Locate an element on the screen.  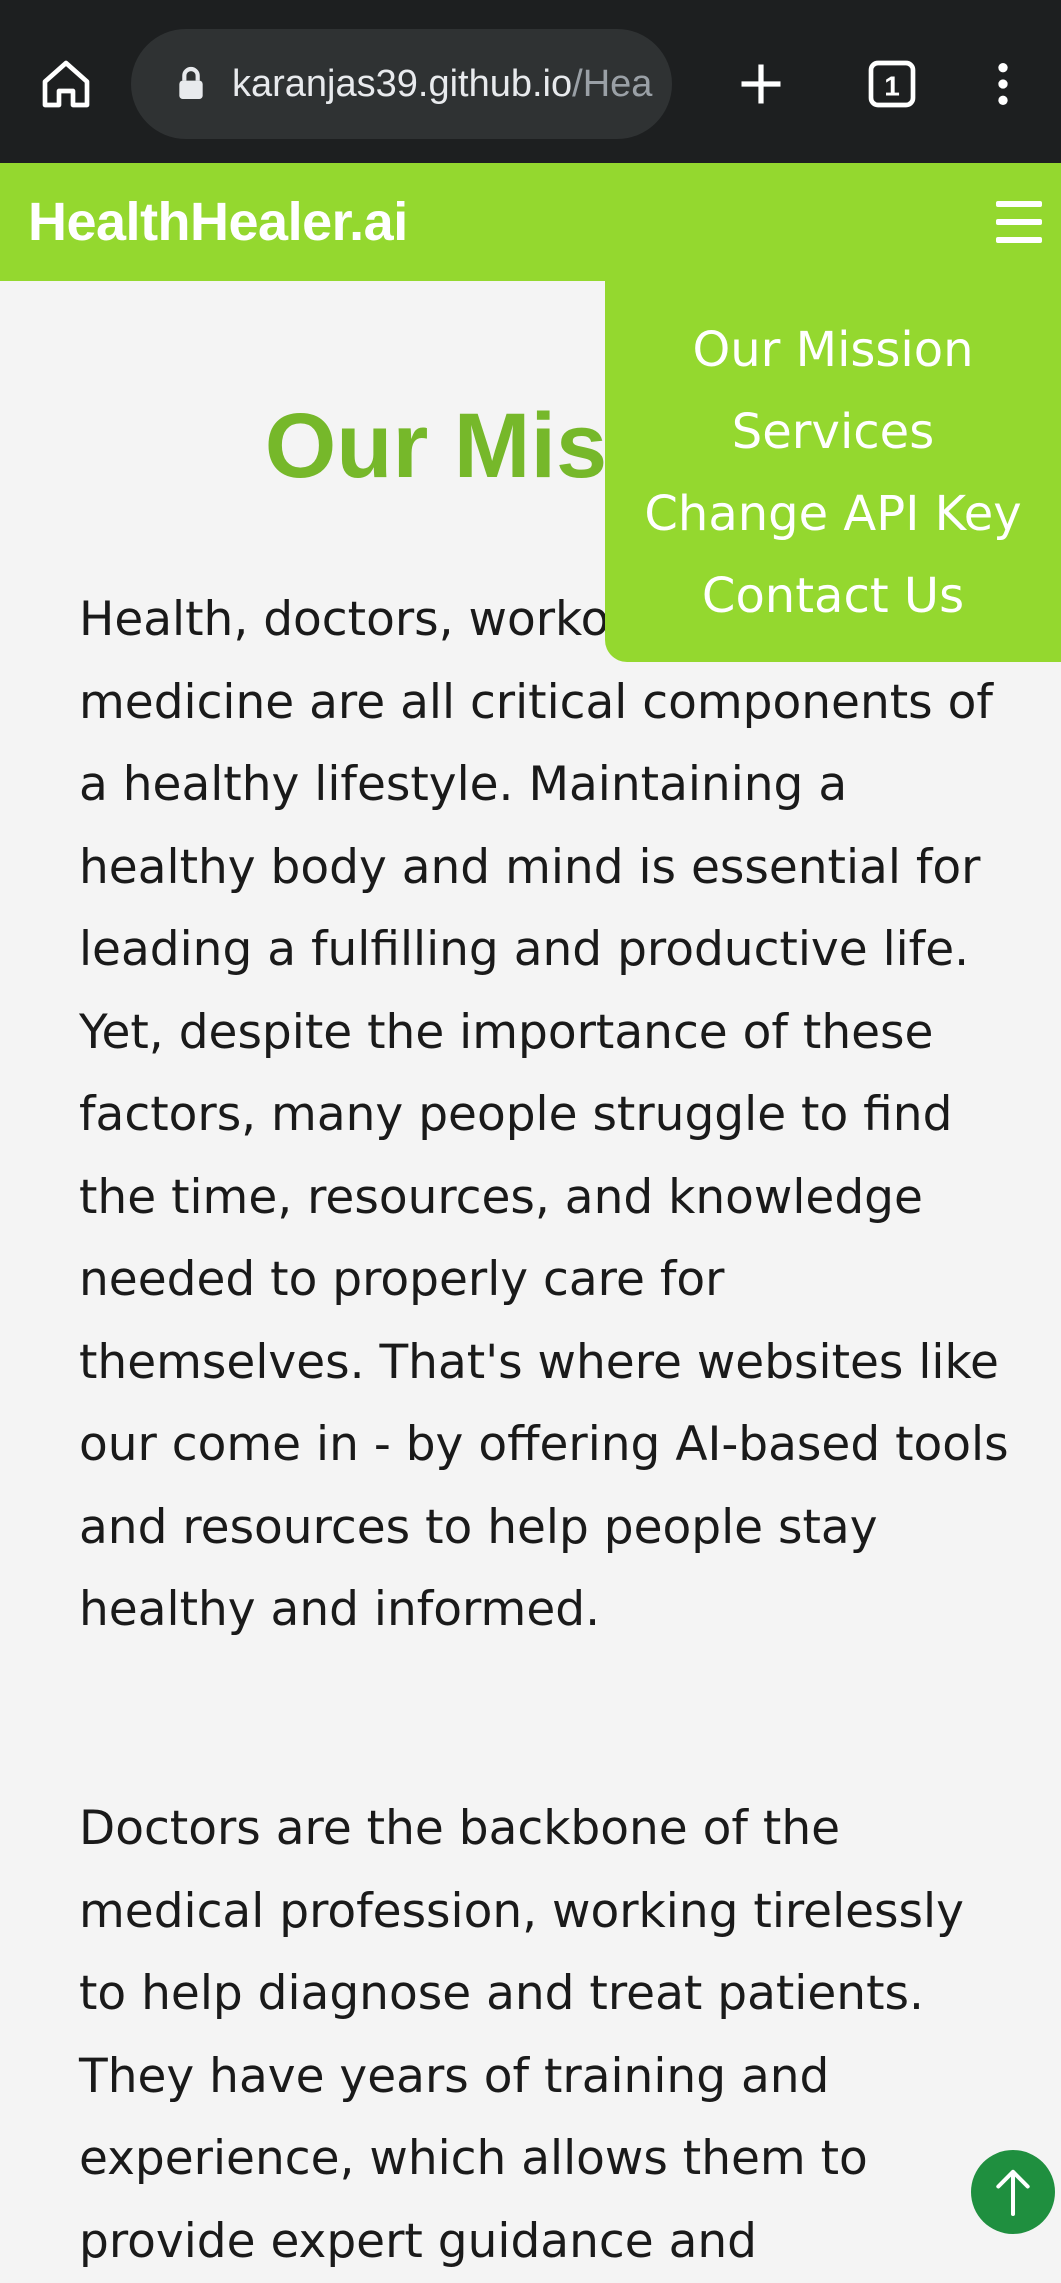
menu-item-our-mission: Our Mission is located at coordinates (833, 350).